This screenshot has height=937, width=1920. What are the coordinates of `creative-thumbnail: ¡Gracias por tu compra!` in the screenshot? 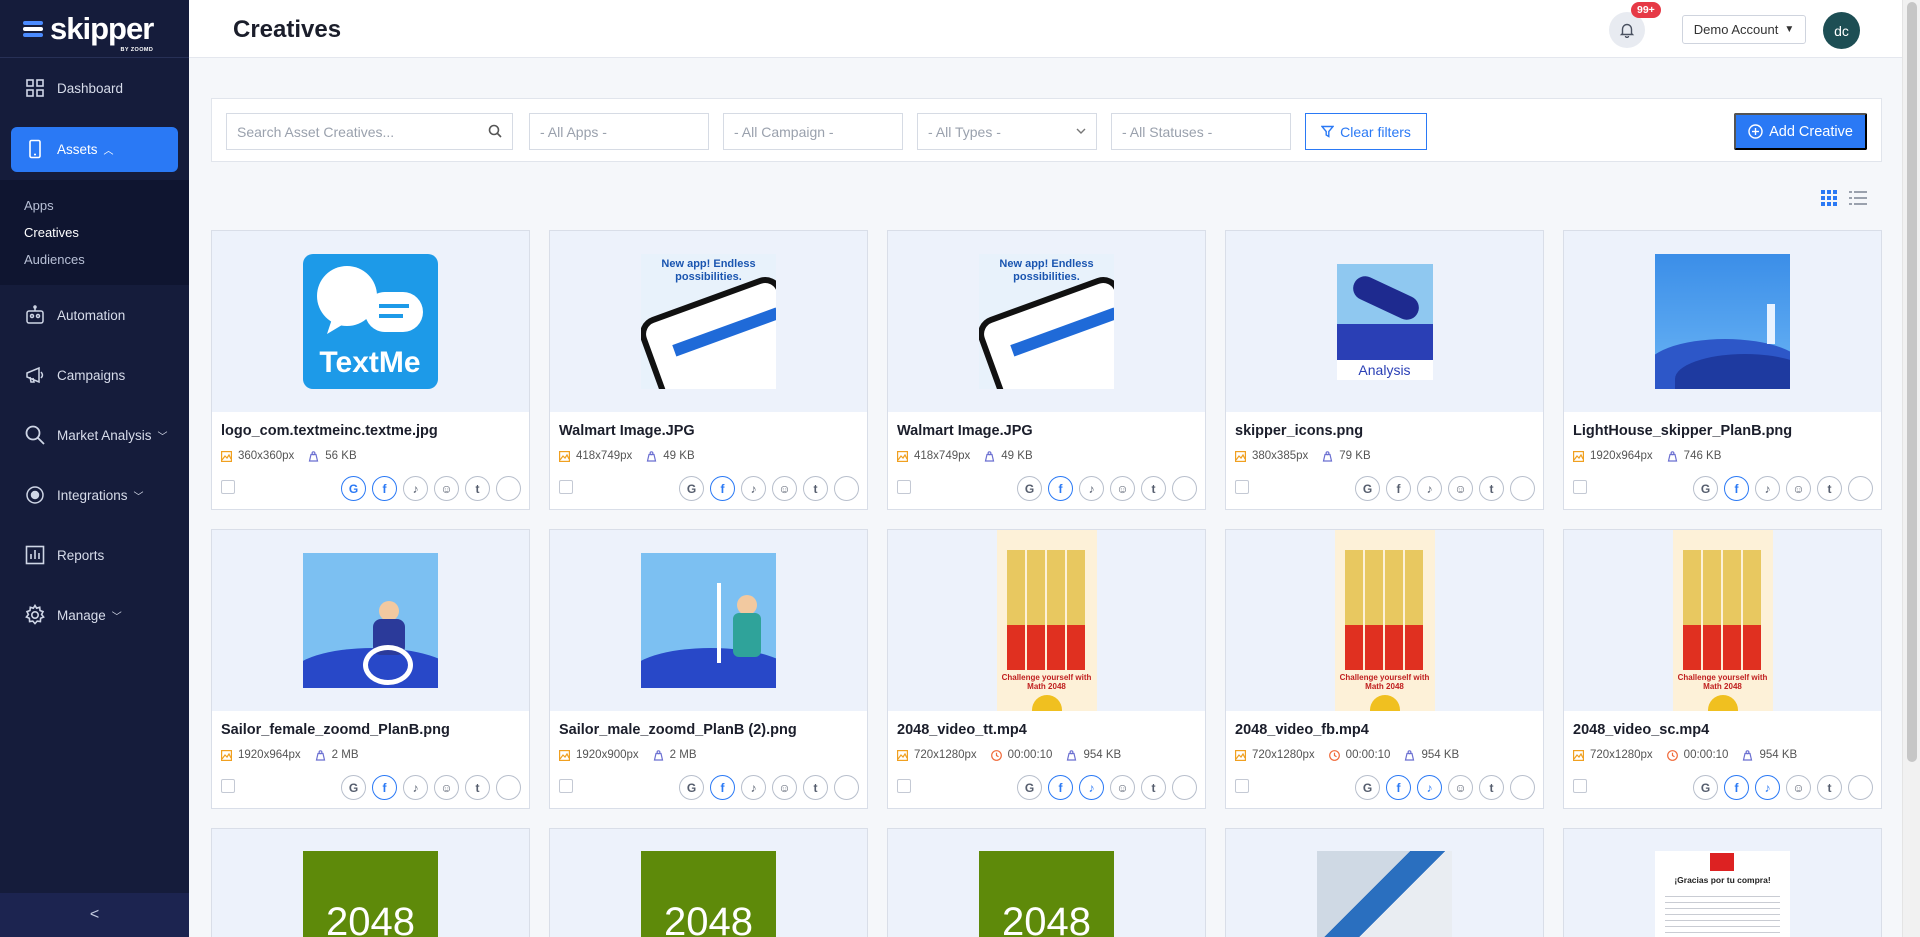 It's located at (1722, 883).